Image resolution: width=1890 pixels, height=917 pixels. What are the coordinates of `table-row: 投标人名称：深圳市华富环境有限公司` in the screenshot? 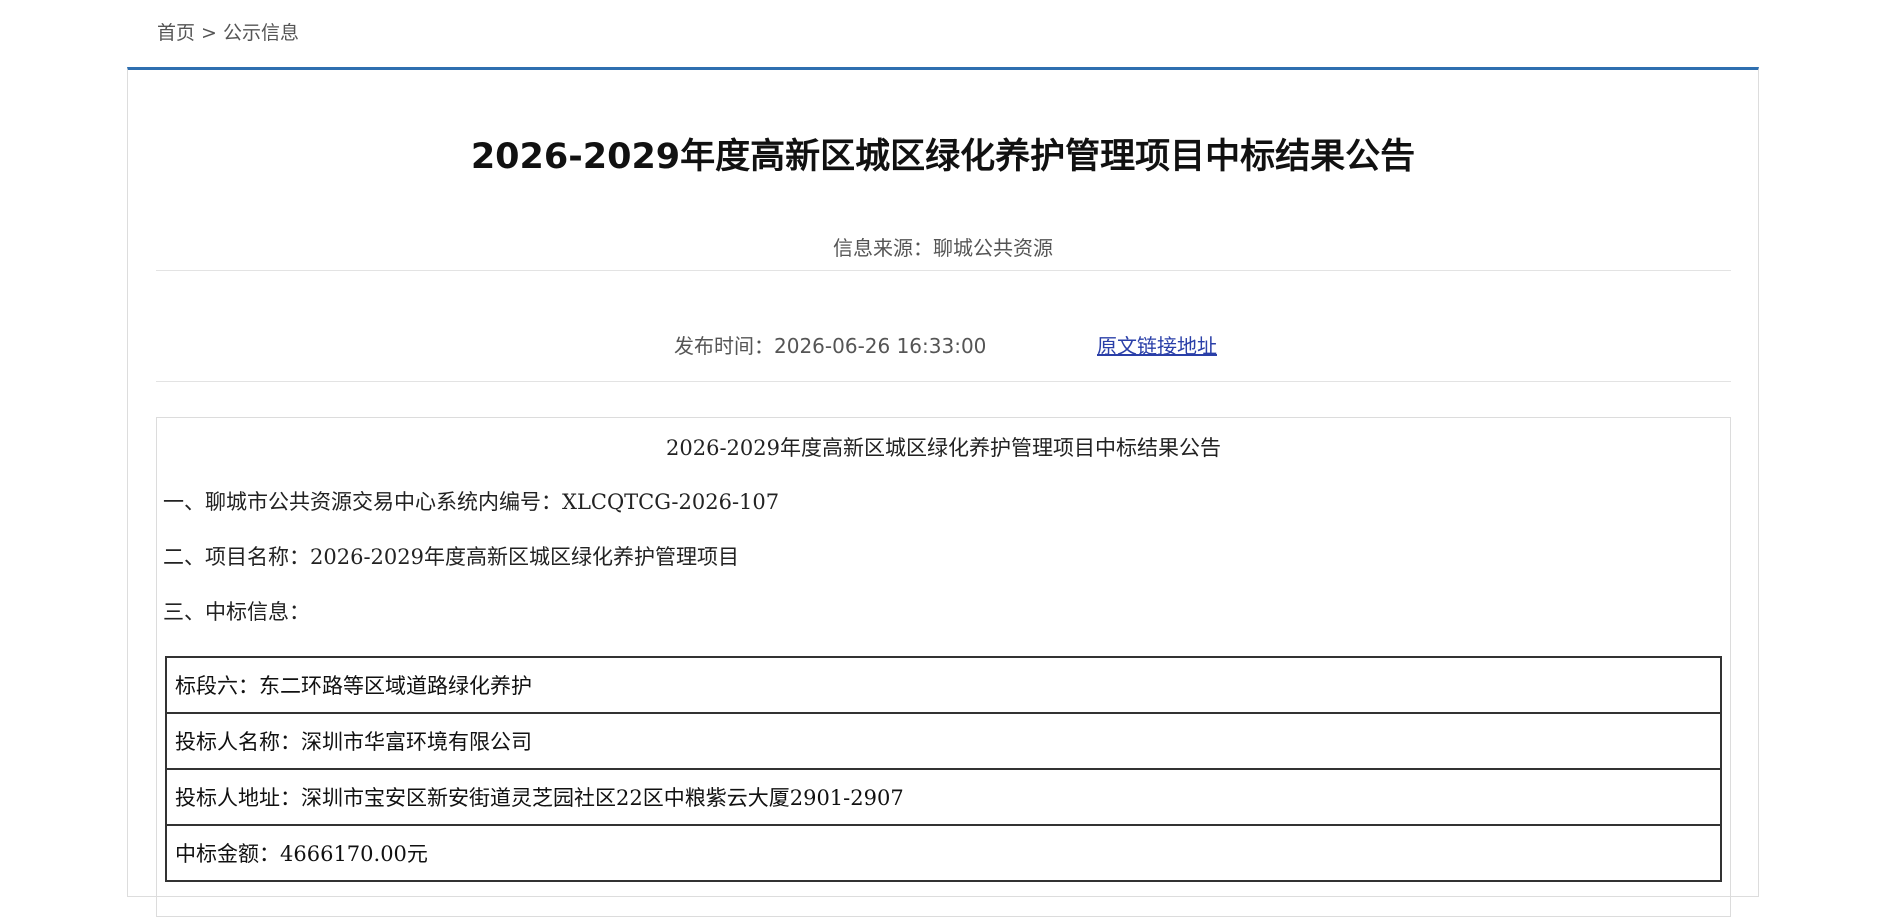 It's located at (943, 741).